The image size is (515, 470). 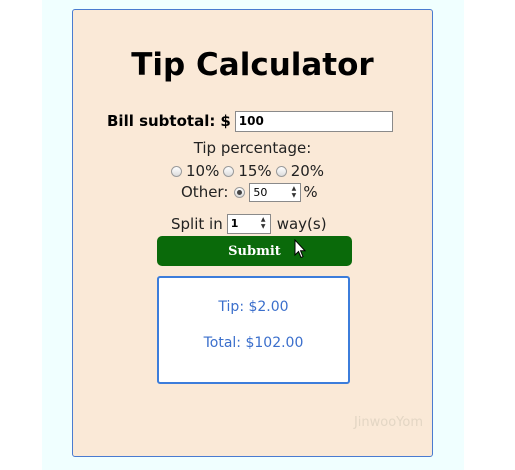 I want to click on tip-option-20: 20%, so click(x=300, y=171).